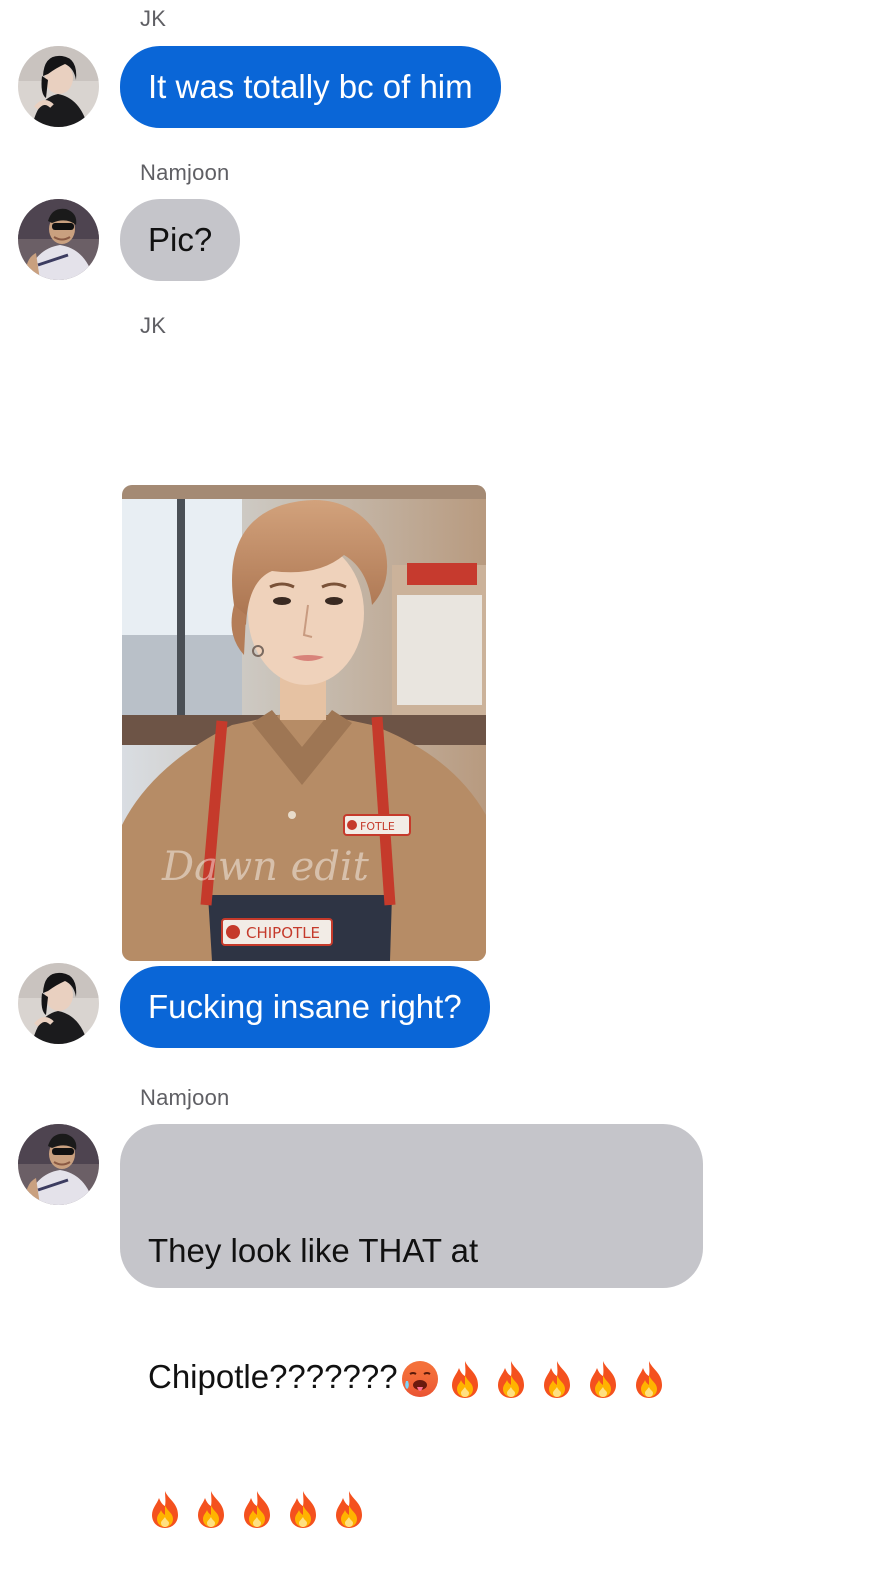  What do you see at coordinates (411, 1206) in the screenshot?
I see `message-bubble-incoming: They look like THAT at Chipotle???????` at bounding box center [411, 1206].